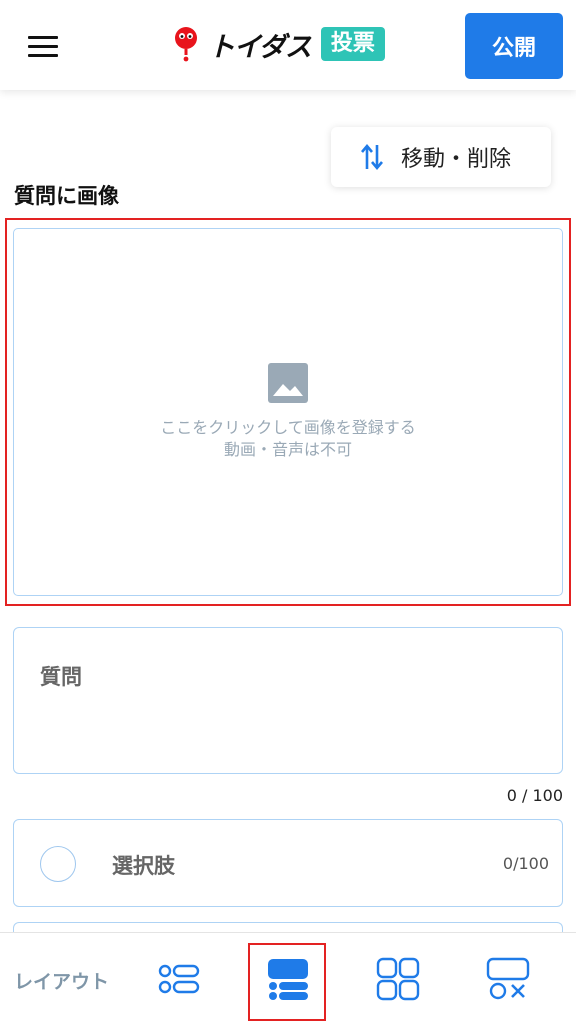 Image resolution: width=576 pixels, height=1024 pixels. What do you see at coordinates (525, 863) in the screenshot?
I see `choice-char-counter: 0/100` at bounding box center [525, 863].